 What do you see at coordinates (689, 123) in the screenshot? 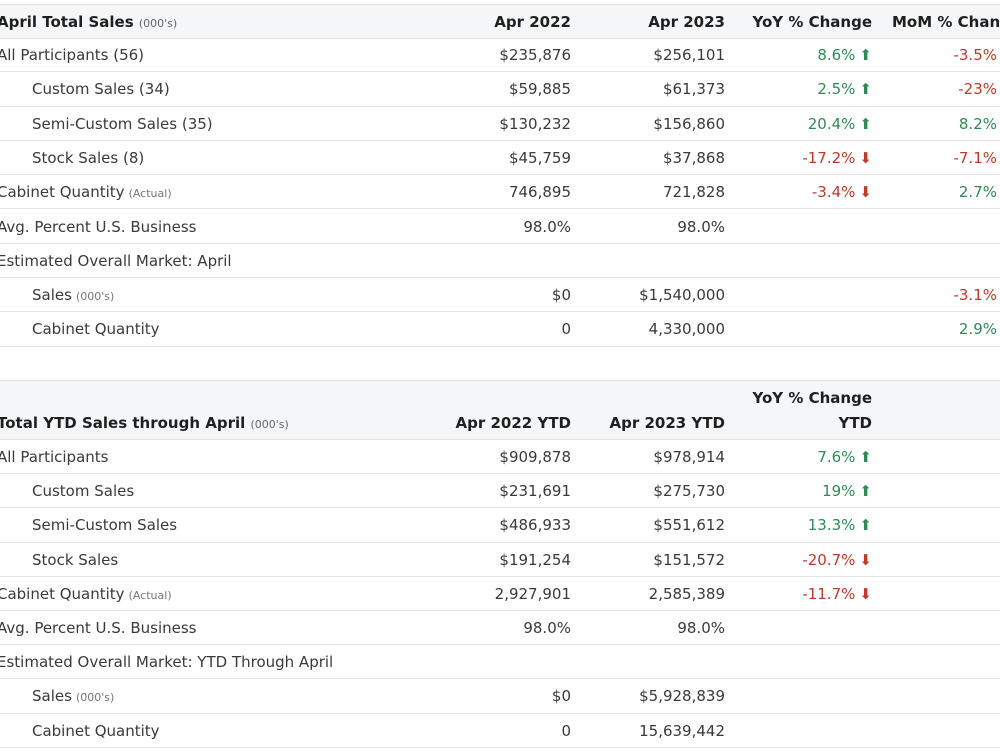
I see `value-col2: $156,860` at bounding box center [689, 123].